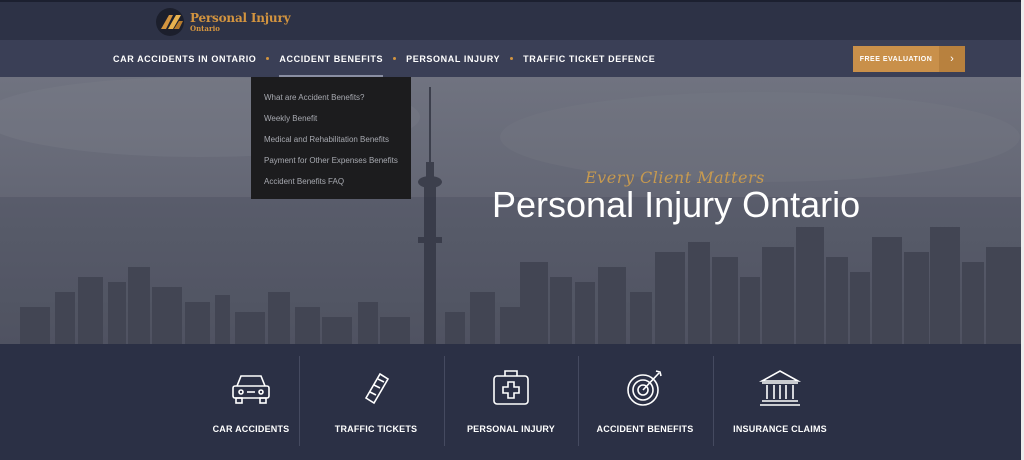  What do you see at coordinates (512, 20) in the screenshot?
I see `top-header: Personal Injury Ontario` at bounding box center [512, 20].